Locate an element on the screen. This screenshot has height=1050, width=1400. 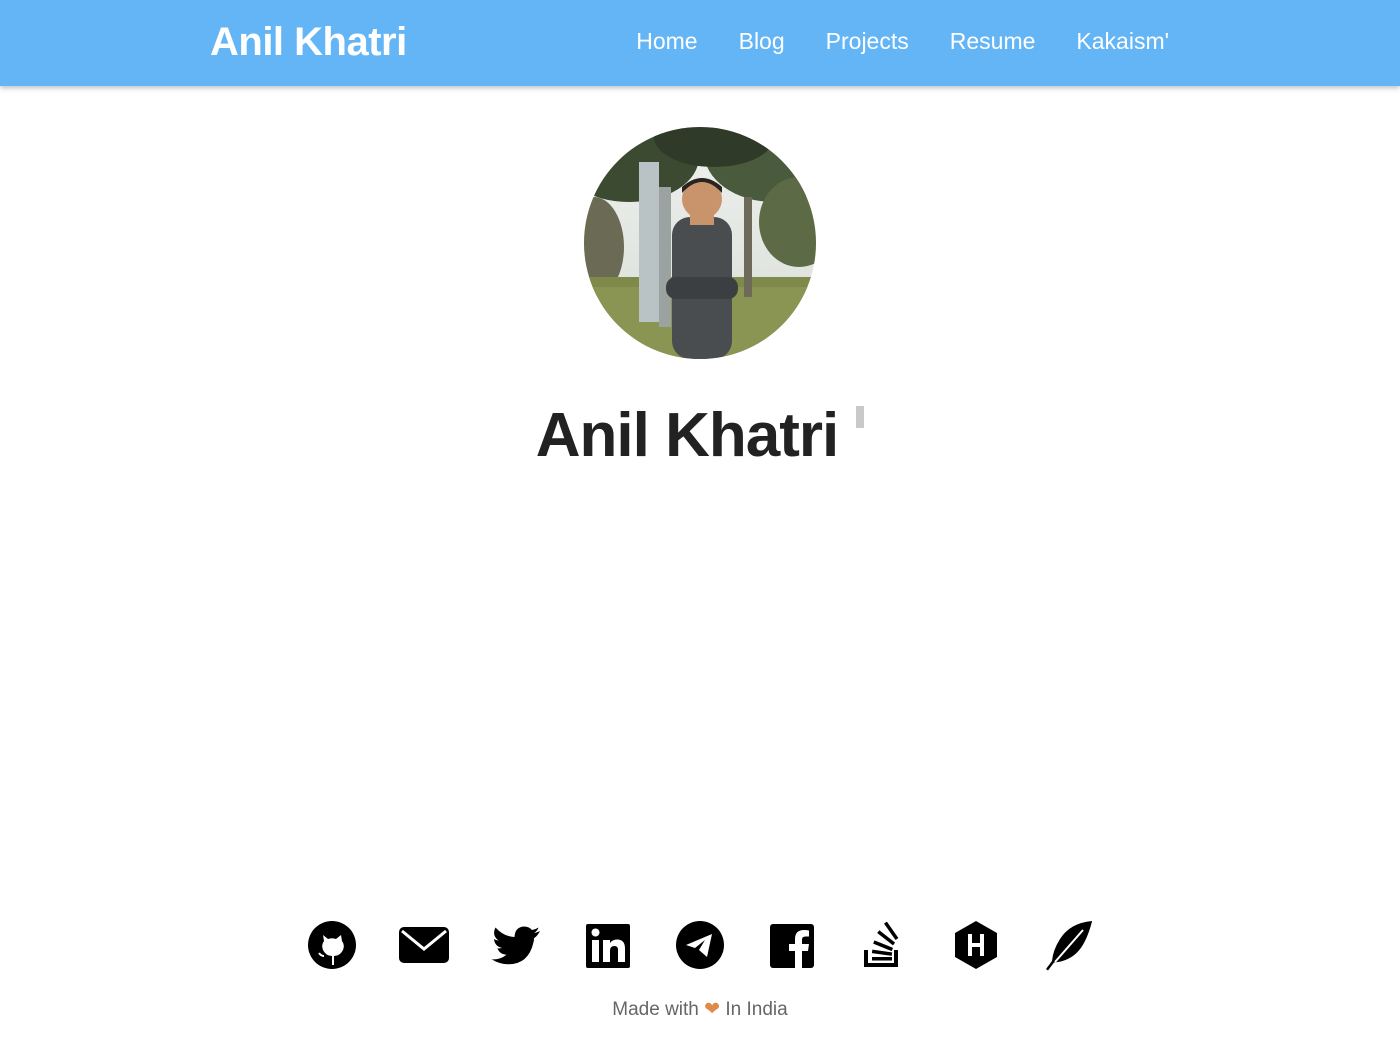
feather-icon is located at coordinates (1068, 945).